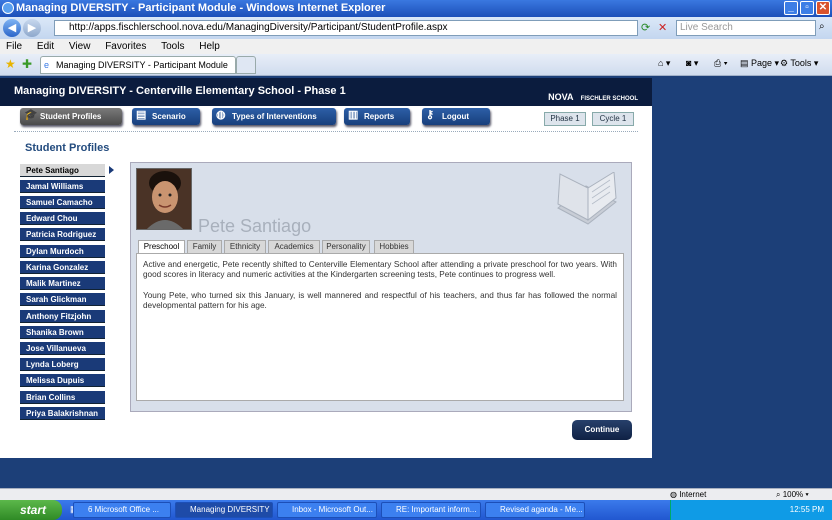 This screenshot has width=832, height=520. What do you see at coordinates (346, 246) in the screenshot?
I see `tab-personality: Personality` at bounding box center [346, 246].